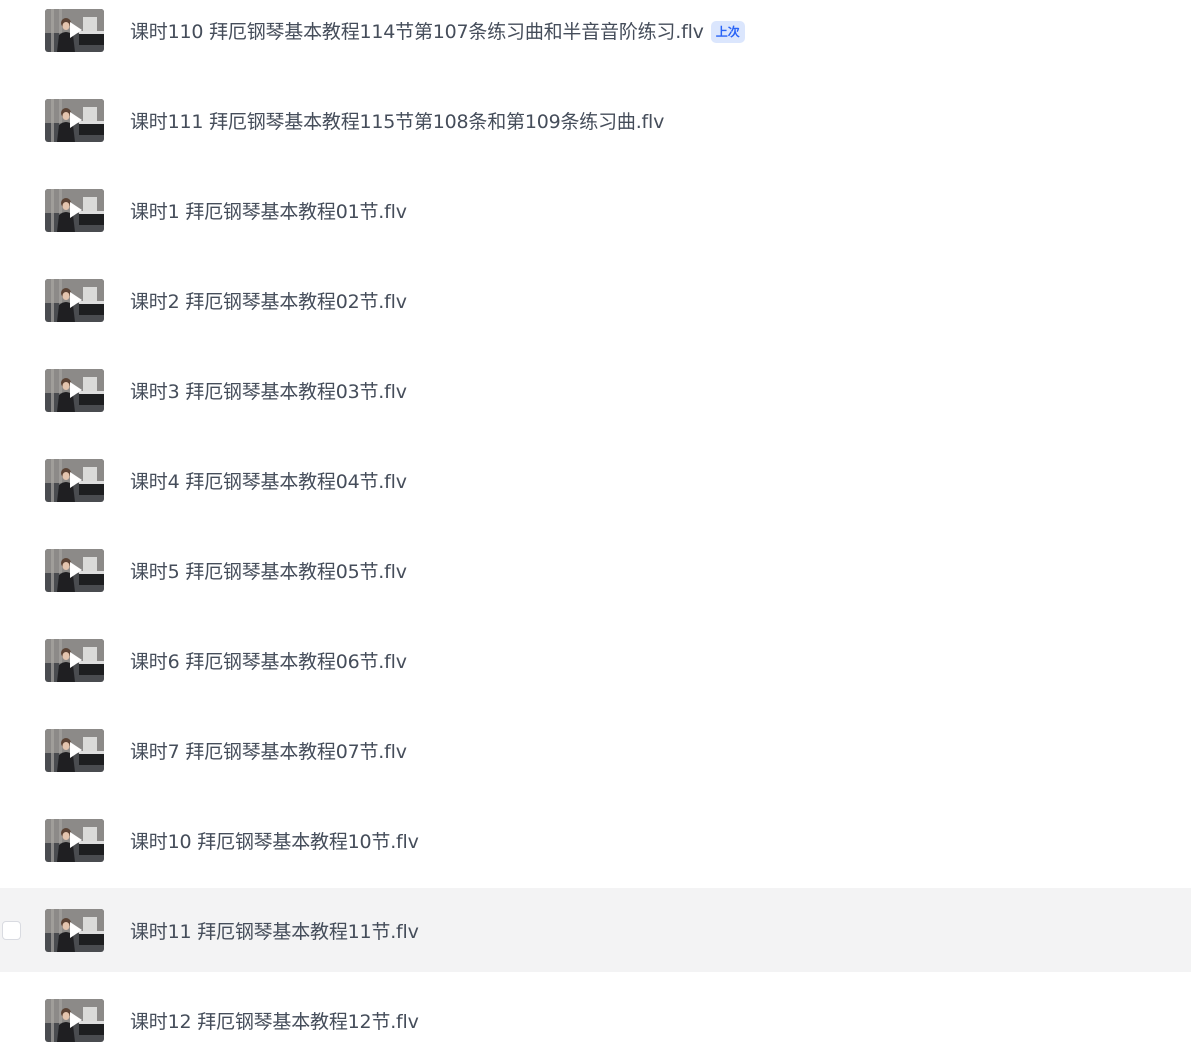 The width and height of the screenshot is (1191, 1050). I want to click on file-name: 课时5 拜厄钢琴基本教程05节.flv, so click(268, 570).